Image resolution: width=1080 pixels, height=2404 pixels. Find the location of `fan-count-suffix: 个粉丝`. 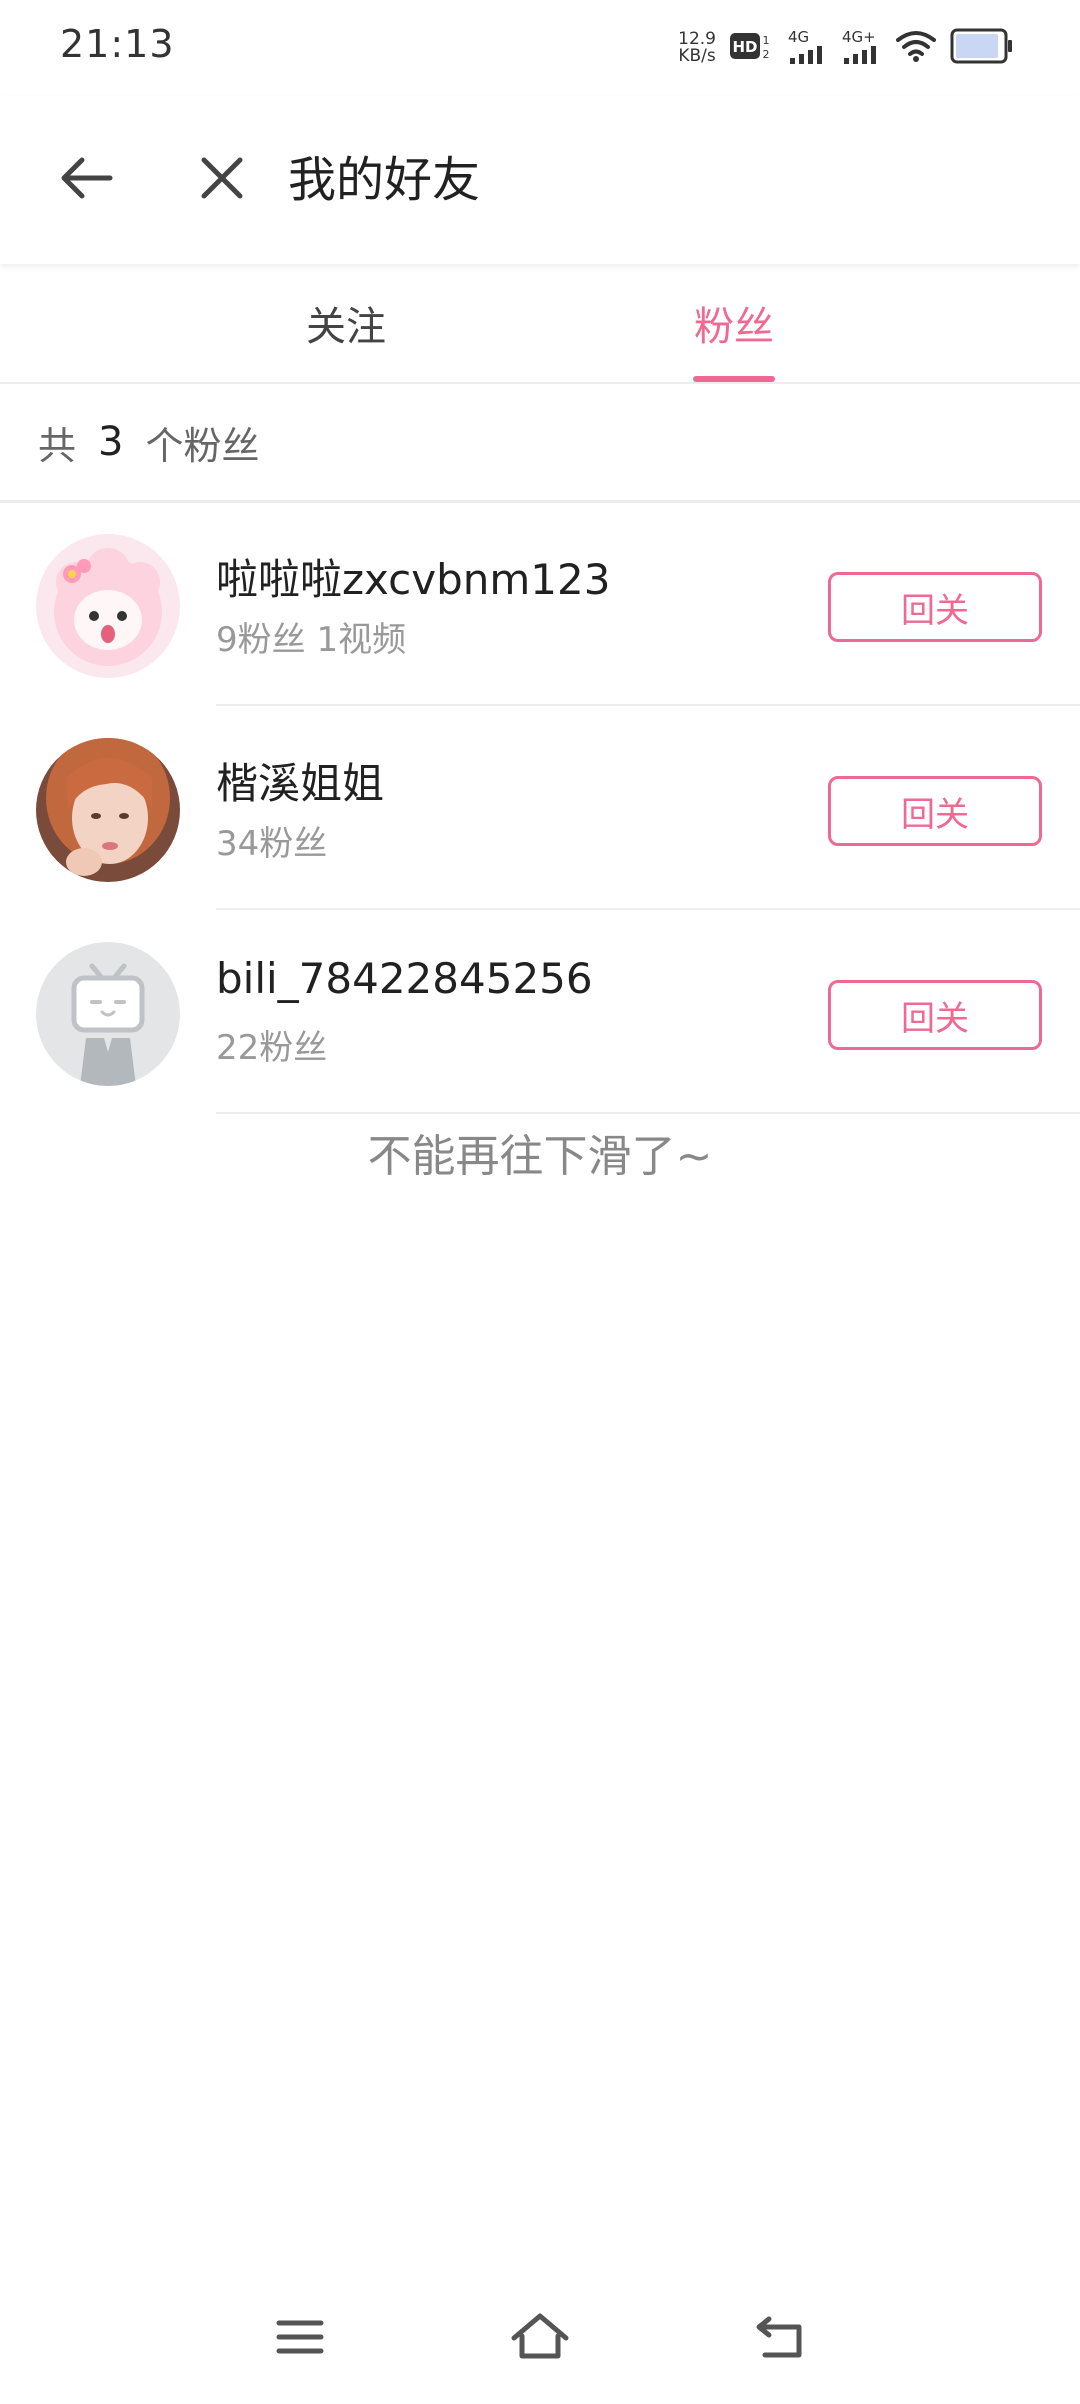

fan-count-suffix: 个粉丝 is located at coordinates (202, 445).